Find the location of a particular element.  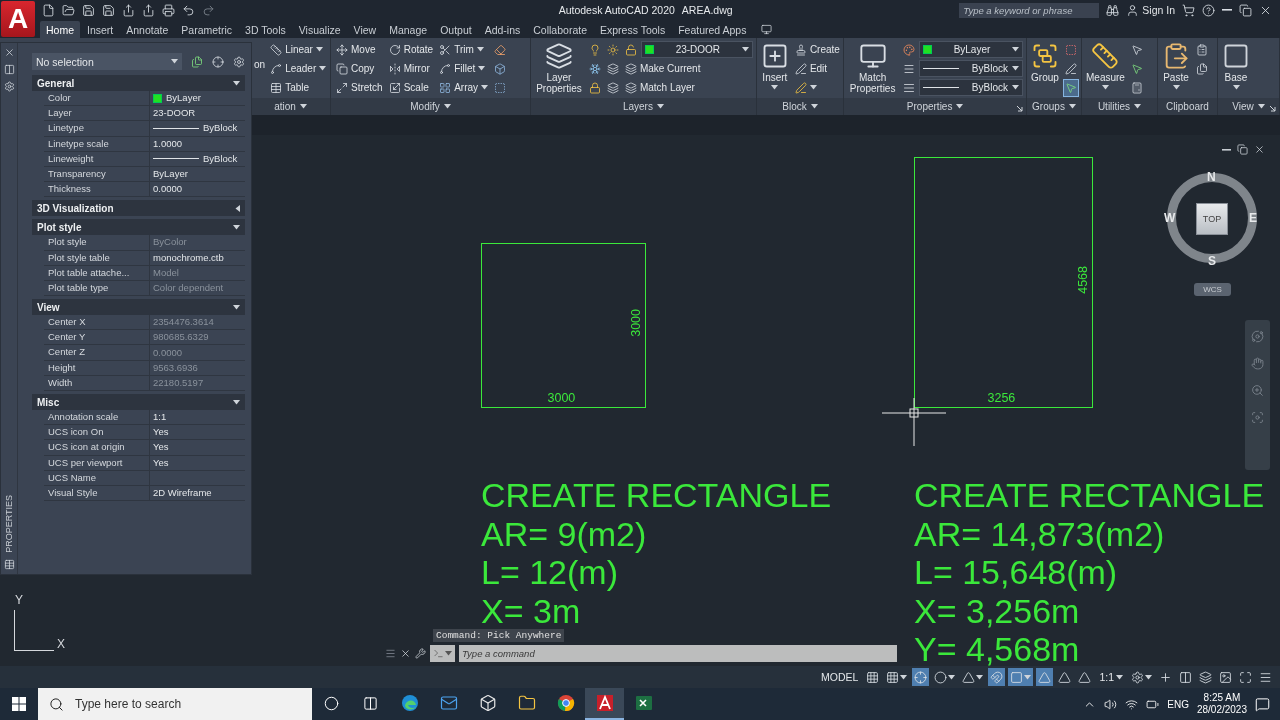

ribbon-tool-button: Mirror is located at coordinates (411, 68).